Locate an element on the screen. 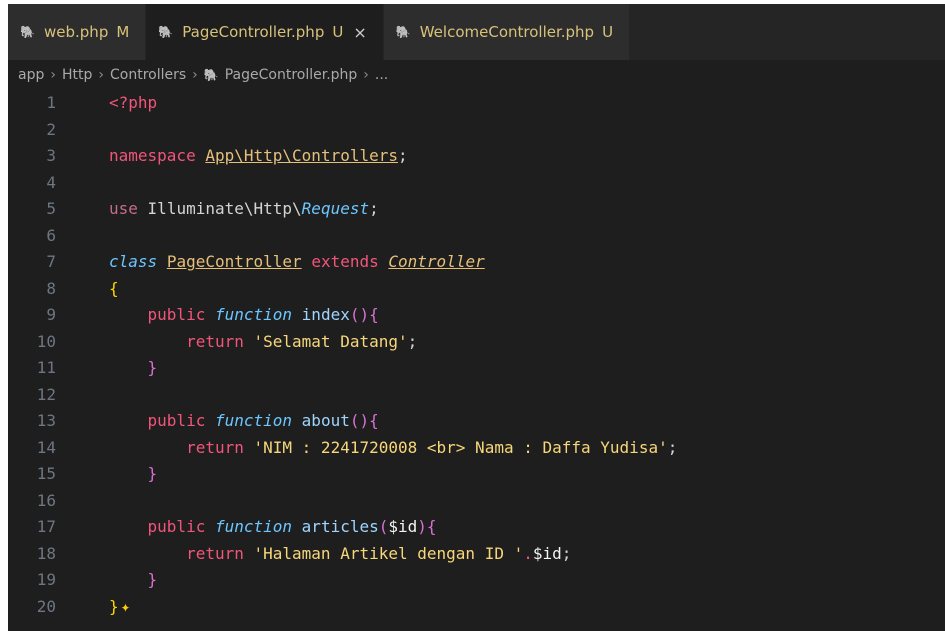 The width and height of the screenshot is (945, 631). concat-operator: . is located at coordinates (528, 553).